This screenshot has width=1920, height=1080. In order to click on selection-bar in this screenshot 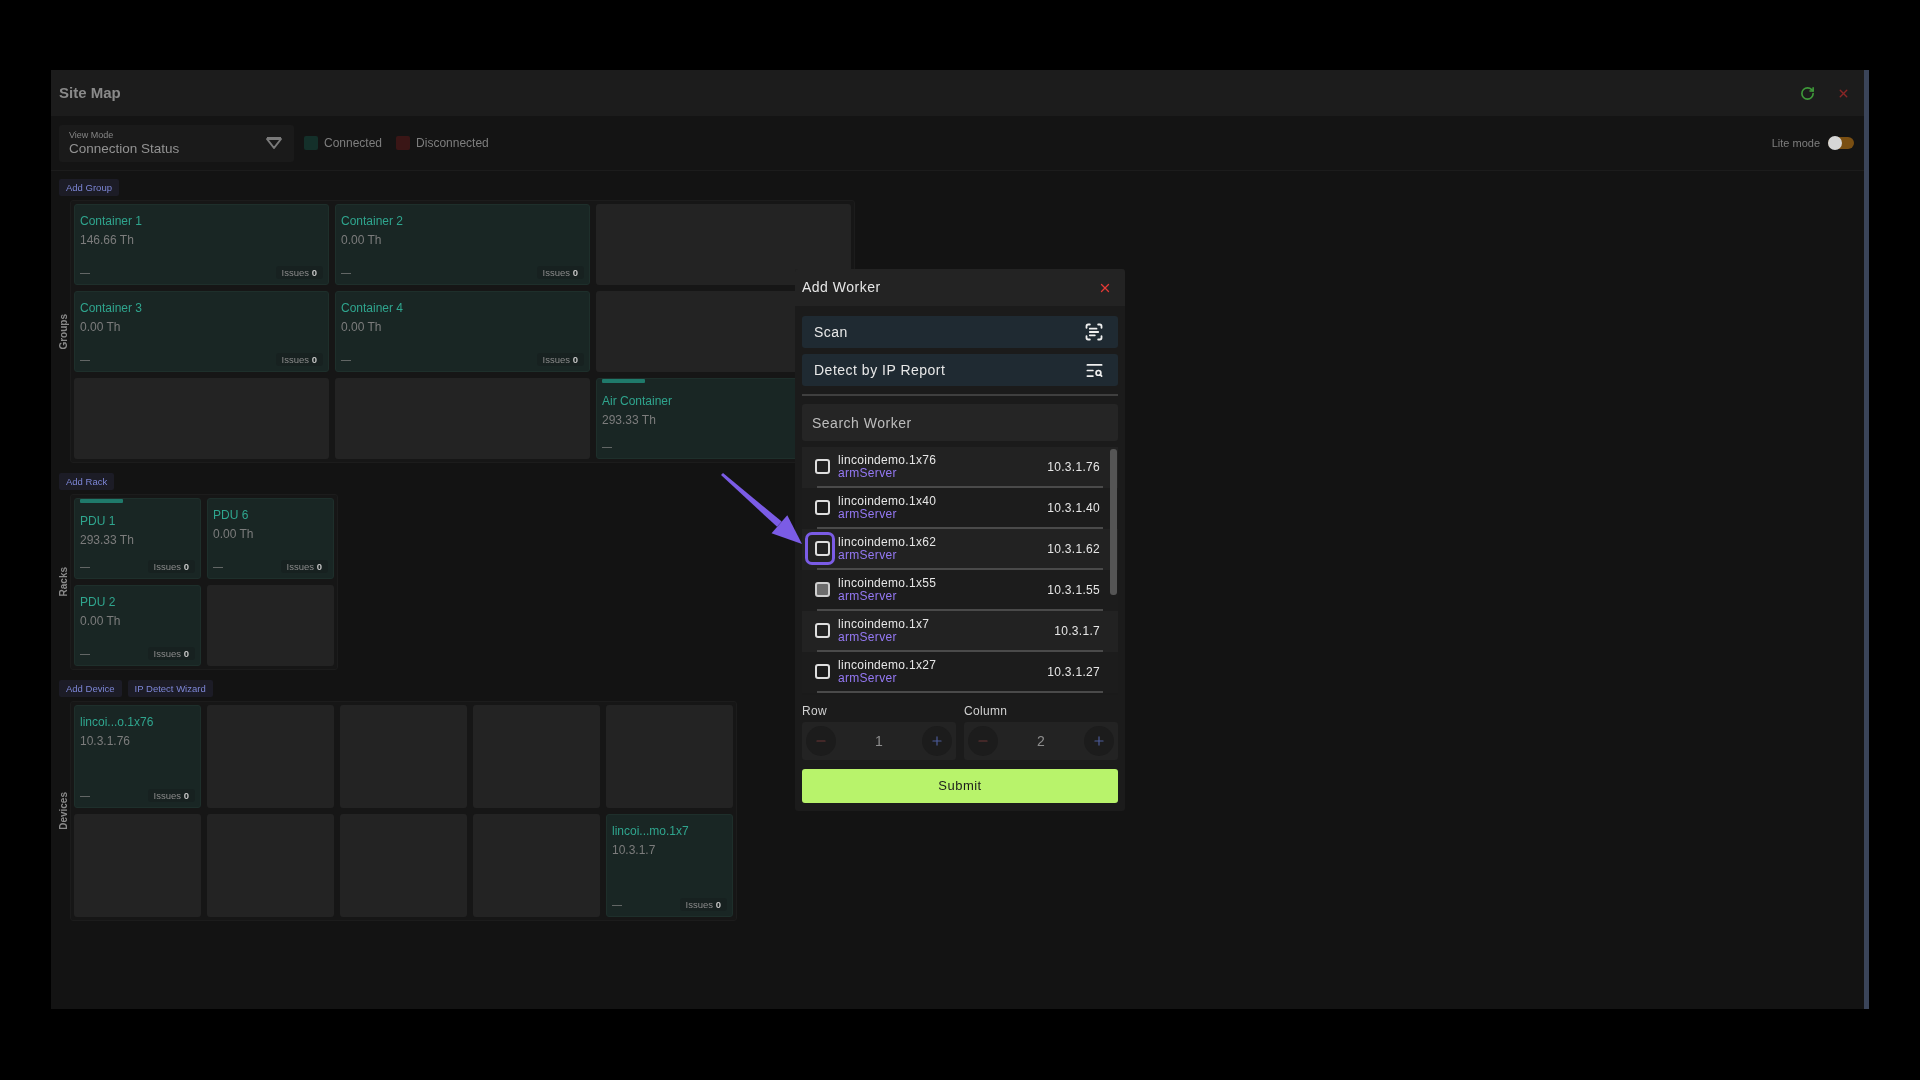, I will do `click(623, 381)`.